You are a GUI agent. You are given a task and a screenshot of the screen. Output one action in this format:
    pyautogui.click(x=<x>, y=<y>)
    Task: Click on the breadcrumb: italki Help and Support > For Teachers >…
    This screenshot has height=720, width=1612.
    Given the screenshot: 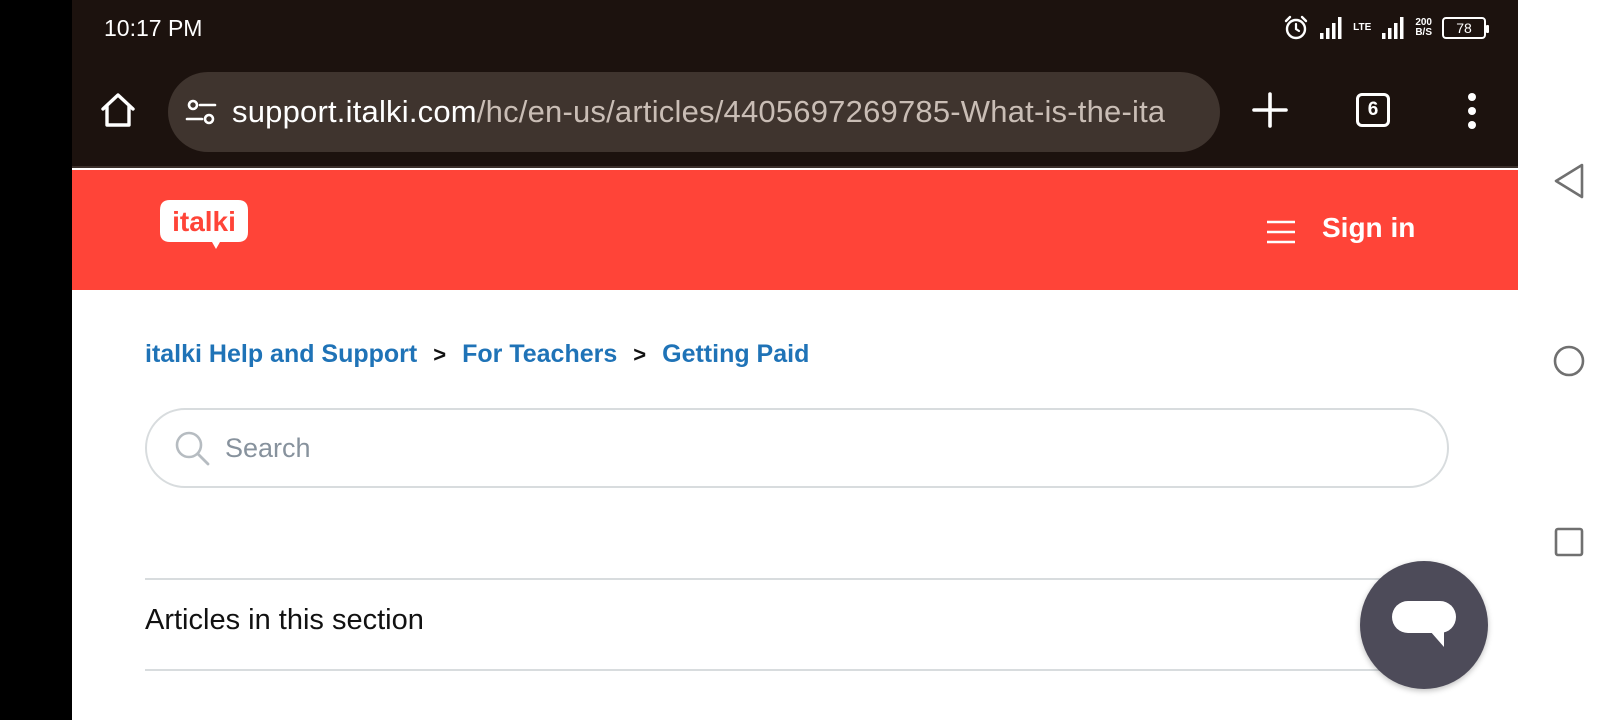 What is the action you would take?
    pyautogui.click(x=477, y=354)
    